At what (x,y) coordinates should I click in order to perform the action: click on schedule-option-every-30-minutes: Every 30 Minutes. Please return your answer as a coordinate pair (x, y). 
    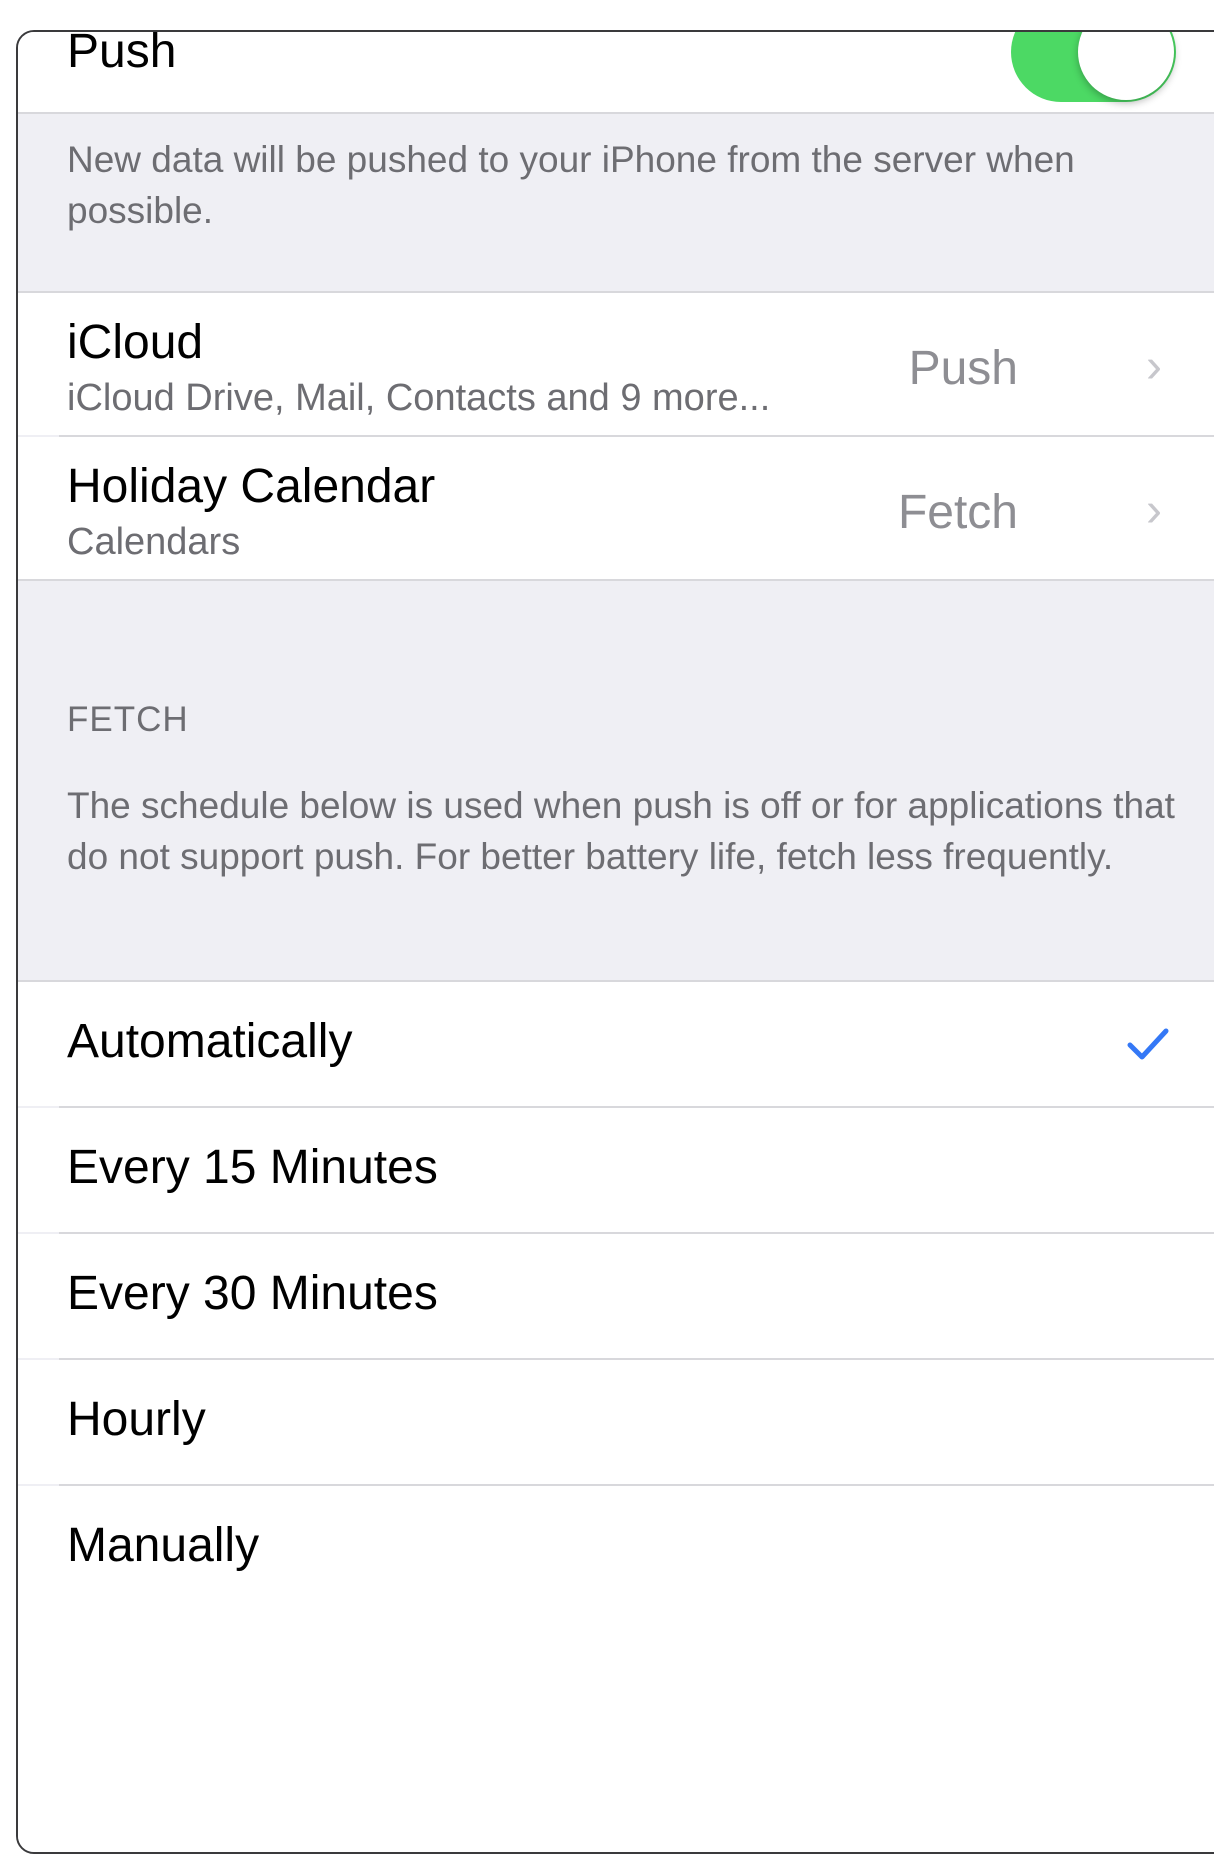
    Looking at the image, I should click on (616, 1296).